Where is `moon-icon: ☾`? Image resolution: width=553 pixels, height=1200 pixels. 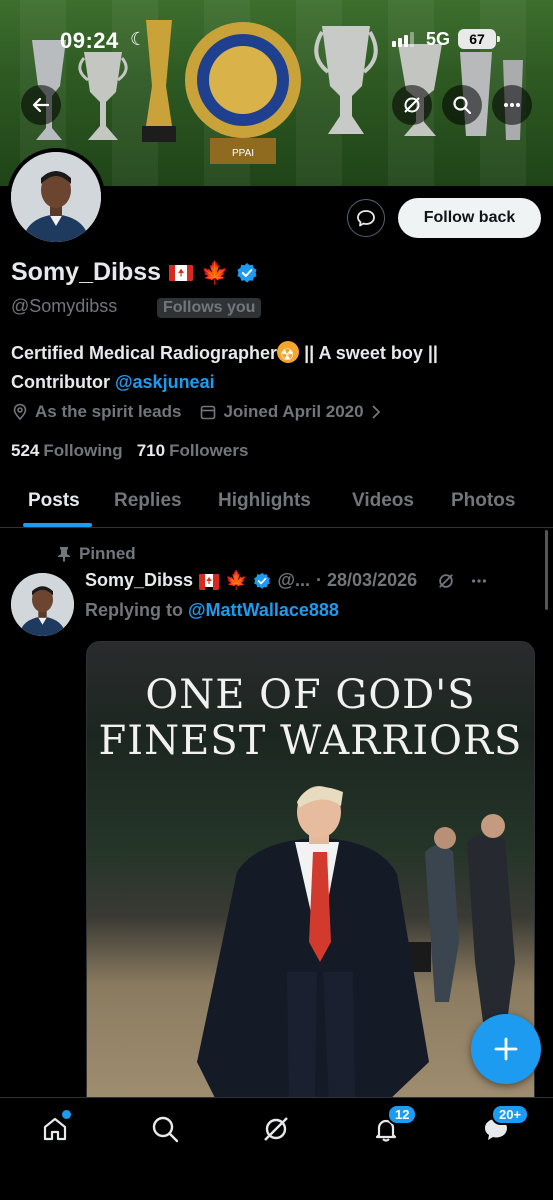 moon-icon: ☾ is located at coordinates (138, 39).